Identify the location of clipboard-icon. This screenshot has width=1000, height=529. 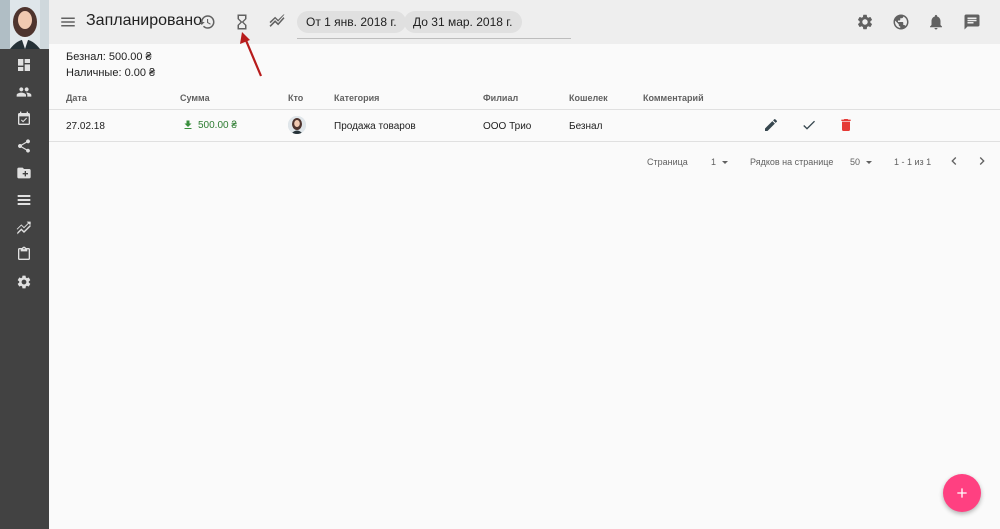
(24, 254).